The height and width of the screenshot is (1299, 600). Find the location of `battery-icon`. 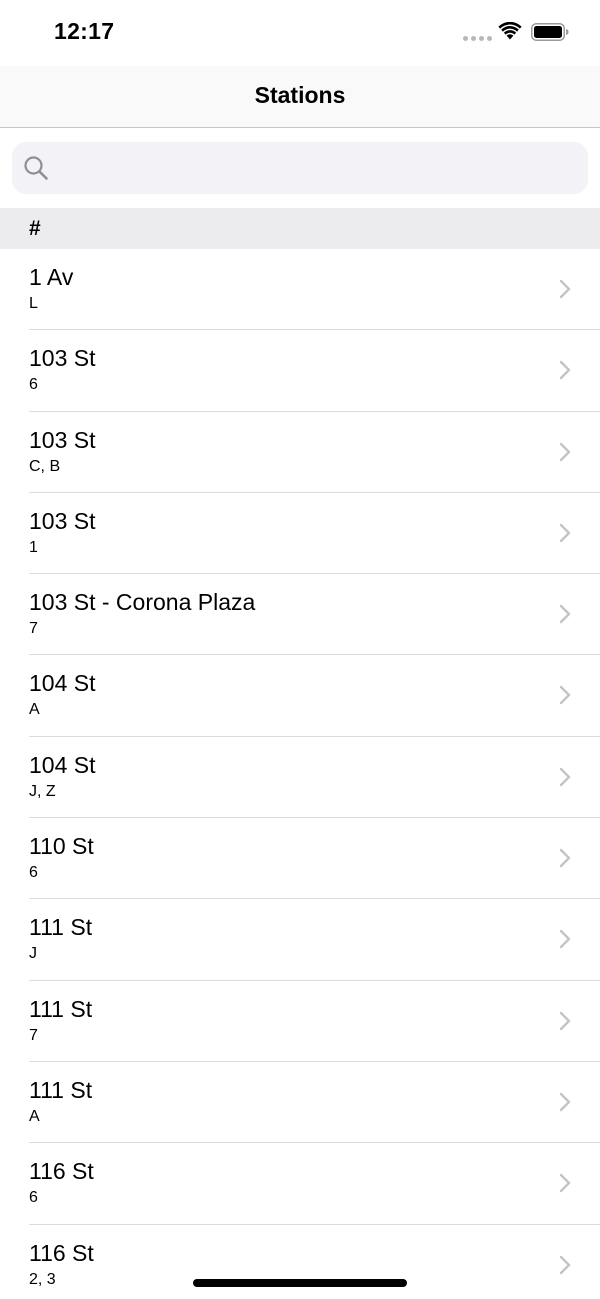

battery-icon is located at coordinates (550, 32).